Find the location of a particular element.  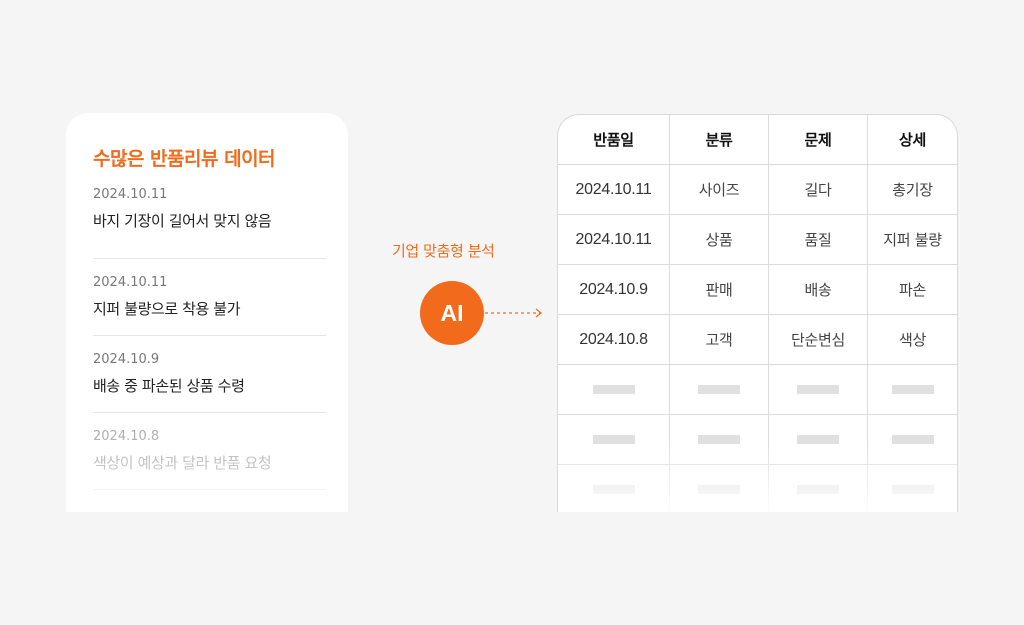

table-cell: 품질 is located at coordinates (818, 239).